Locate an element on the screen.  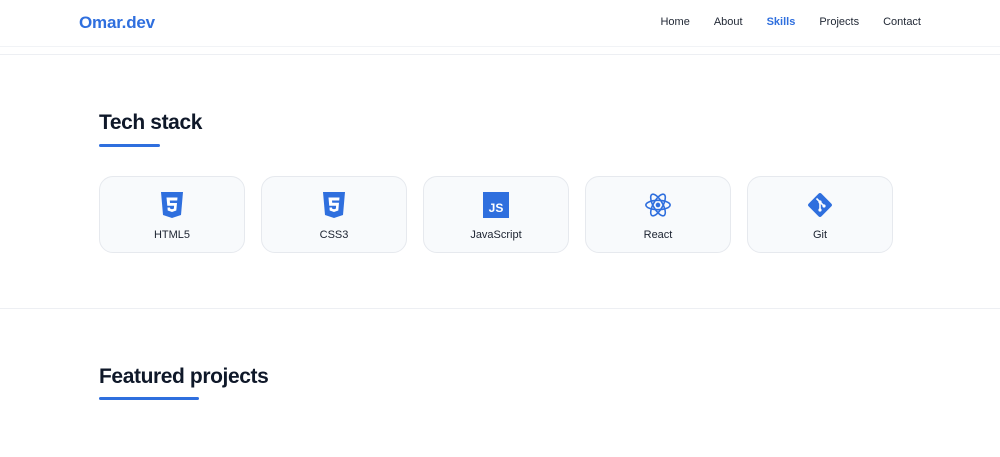
tech-card-label: JavaScript is located at coordinates (496, 235).